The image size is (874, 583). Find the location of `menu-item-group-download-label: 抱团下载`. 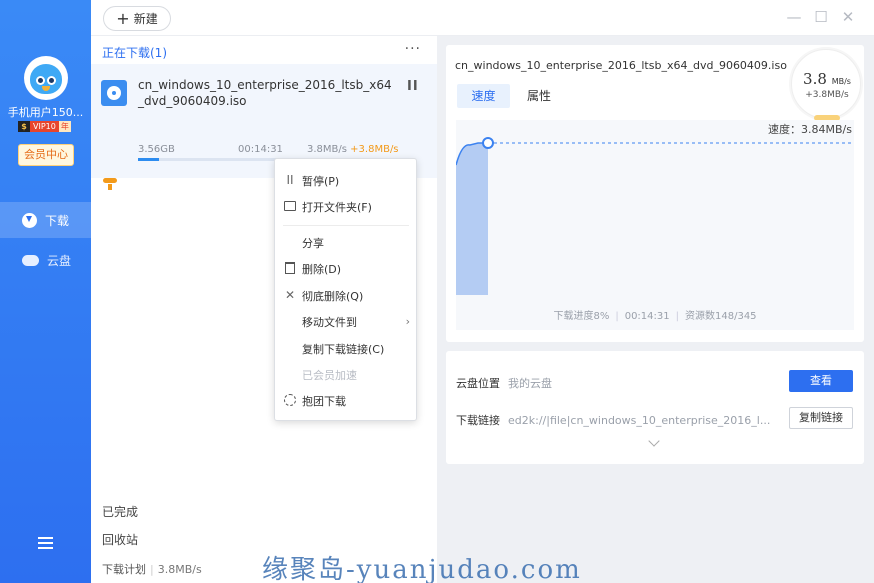

menu-item-group-download-label: 抱团下载 is located at coordinates (324, 401).